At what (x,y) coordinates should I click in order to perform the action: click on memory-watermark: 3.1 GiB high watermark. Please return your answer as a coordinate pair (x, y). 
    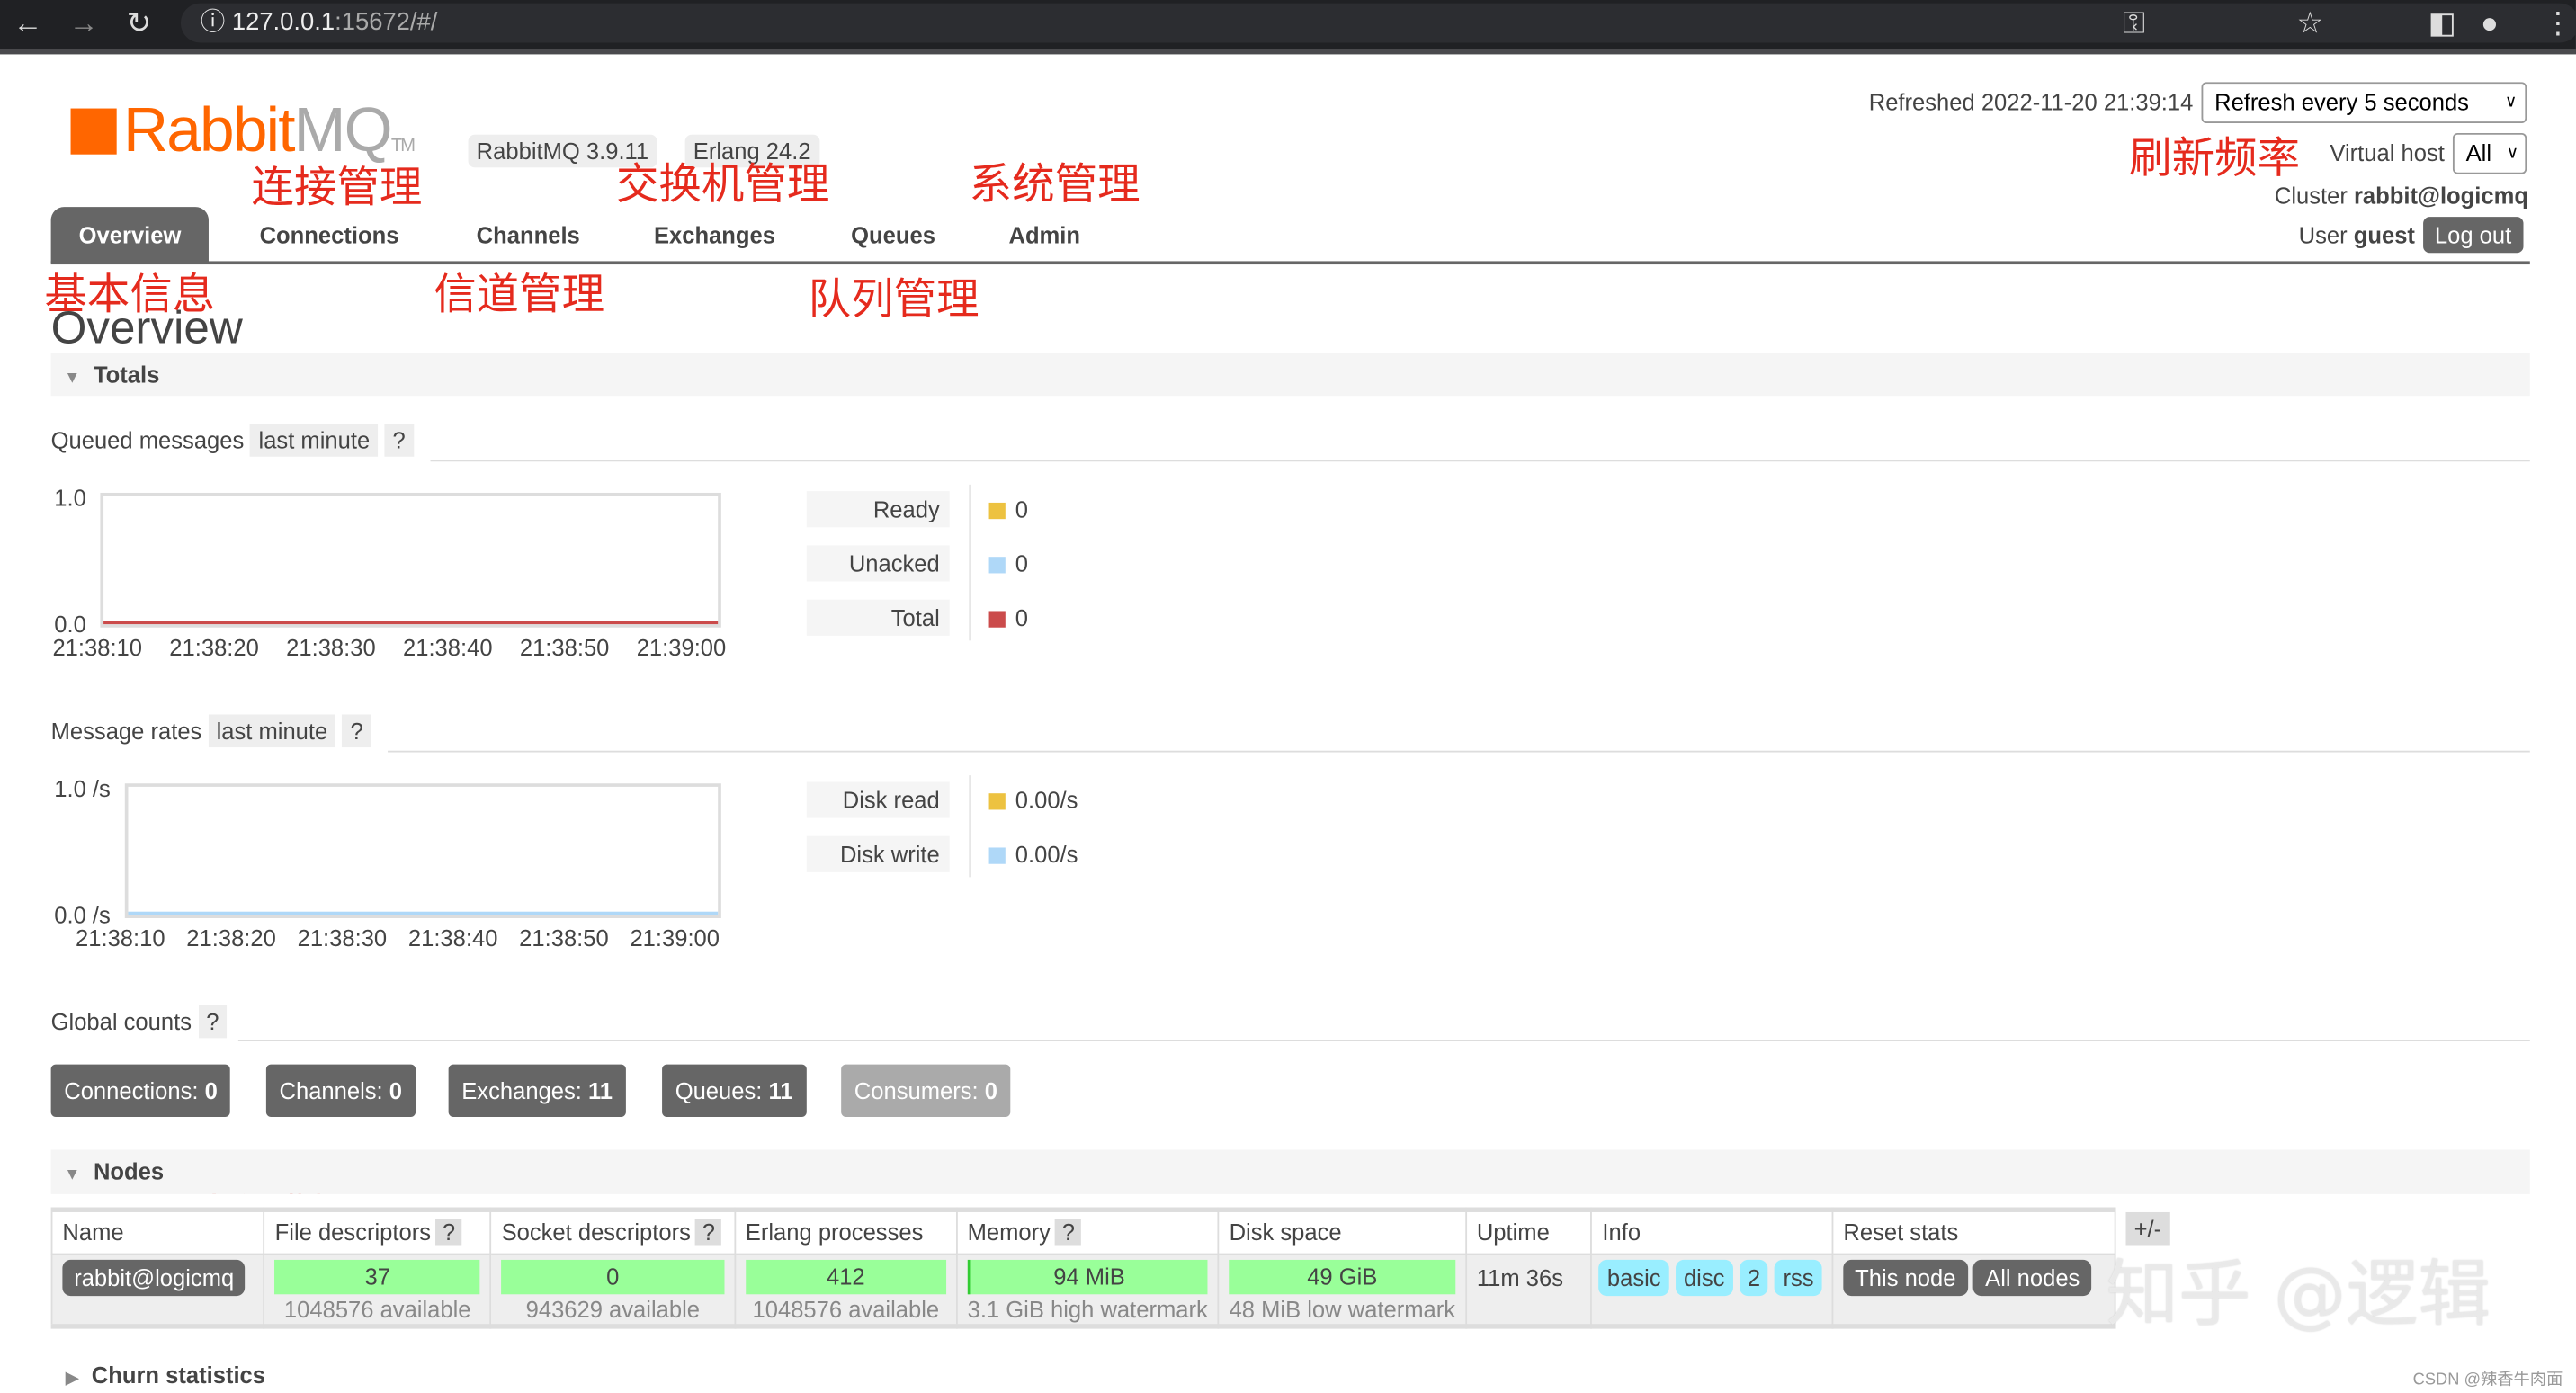
    Looking at the image, I should click on (1087, 1309).